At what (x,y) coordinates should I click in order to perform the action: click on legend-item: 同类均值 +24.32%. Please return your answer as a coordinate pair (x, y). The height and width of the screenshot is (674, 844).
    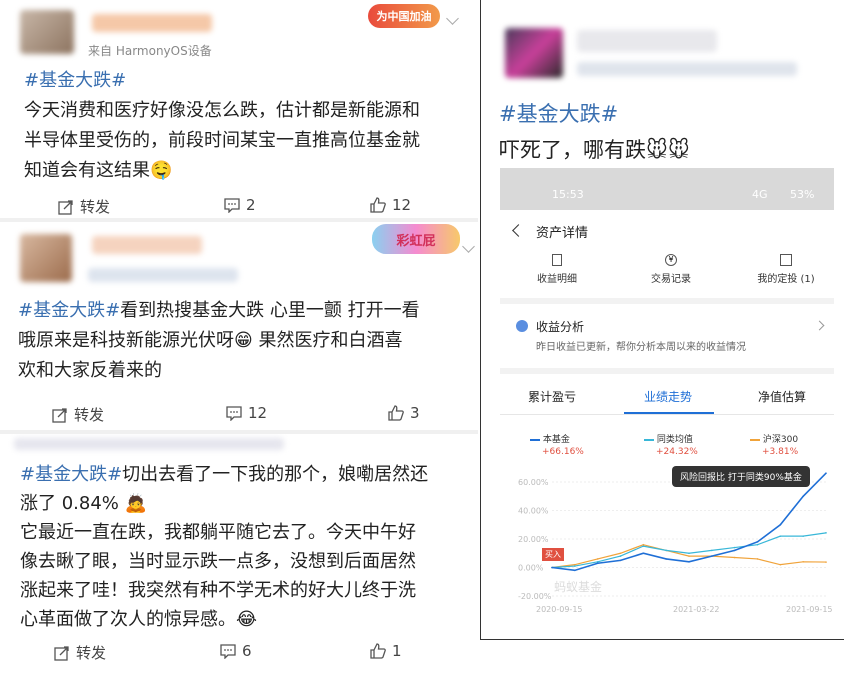
    Looking at the image, I should click on (671, 444).